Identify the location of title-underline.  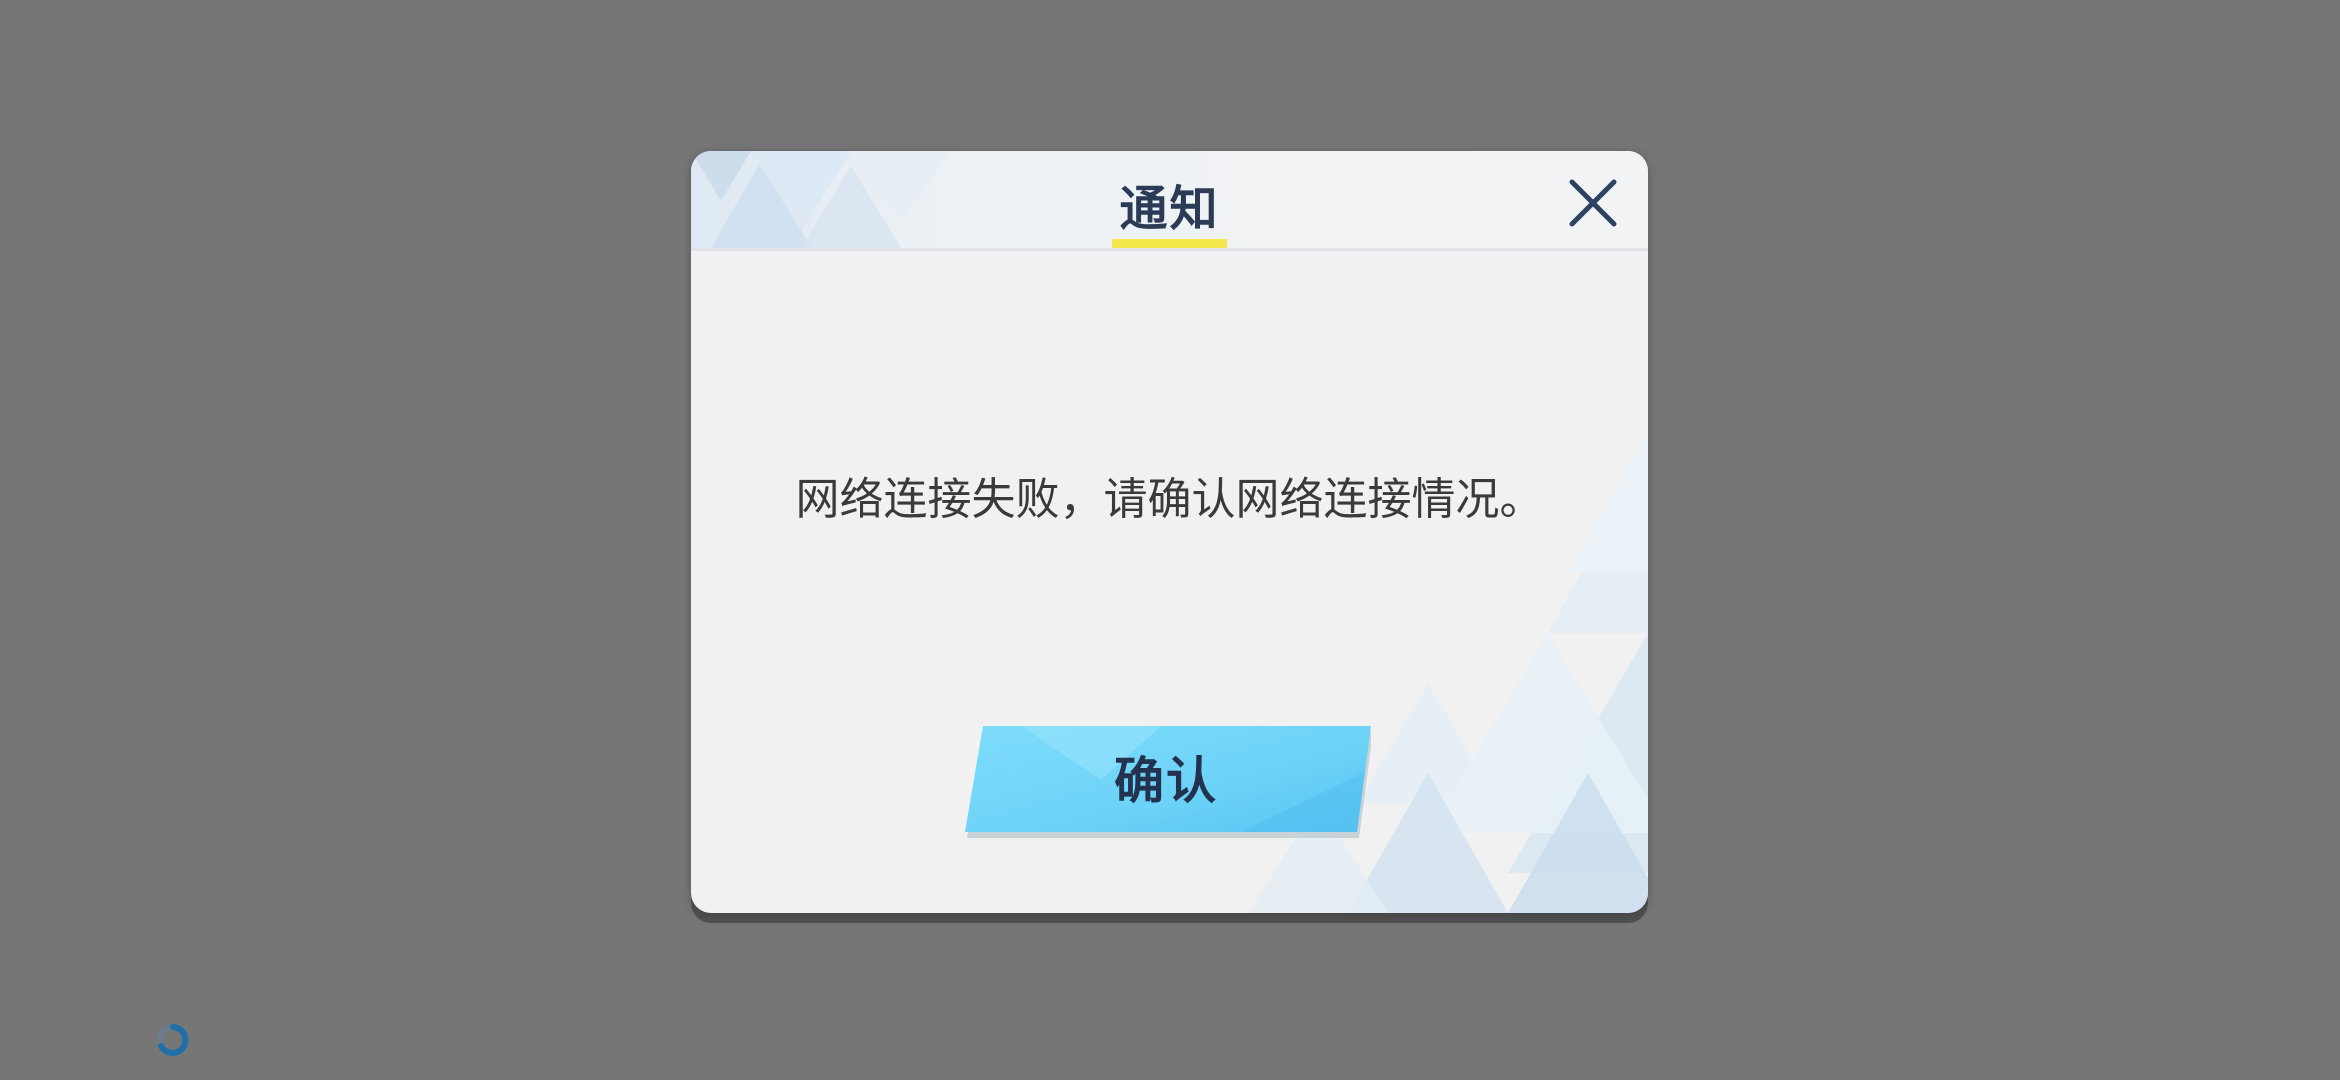
(1169, 243).